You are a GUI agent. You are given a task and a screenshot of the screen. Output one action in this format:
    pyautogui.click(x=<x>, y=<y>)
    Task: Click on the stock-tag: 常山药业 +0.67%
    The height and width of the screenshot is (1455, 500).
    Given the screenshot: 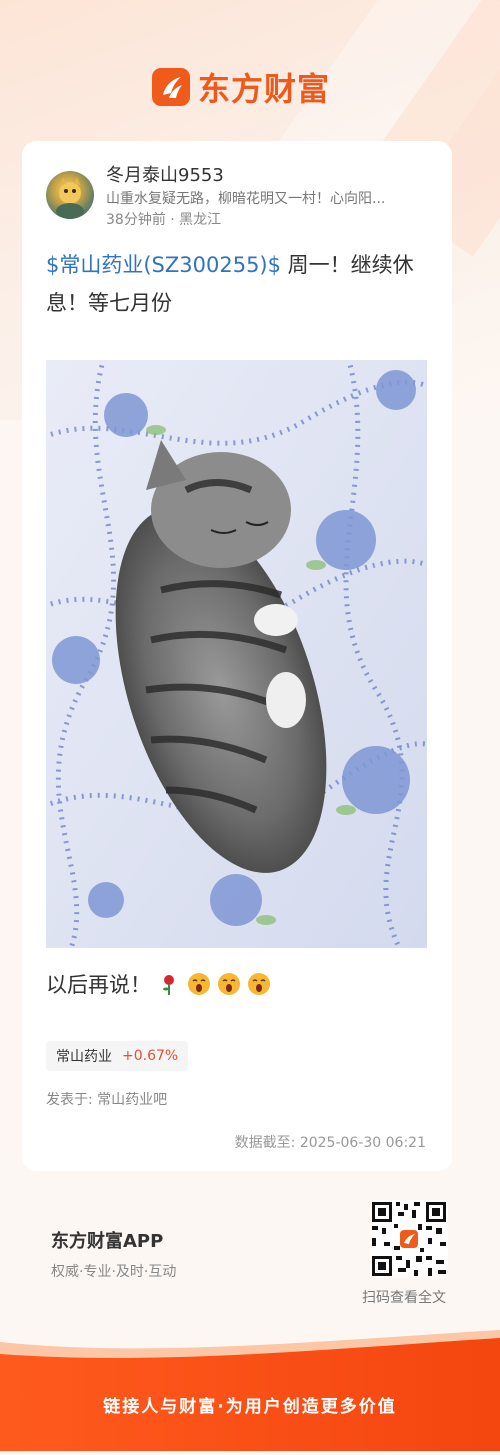 What is the action you would take?
    pyautogui.click(x=117, y=1056)
    